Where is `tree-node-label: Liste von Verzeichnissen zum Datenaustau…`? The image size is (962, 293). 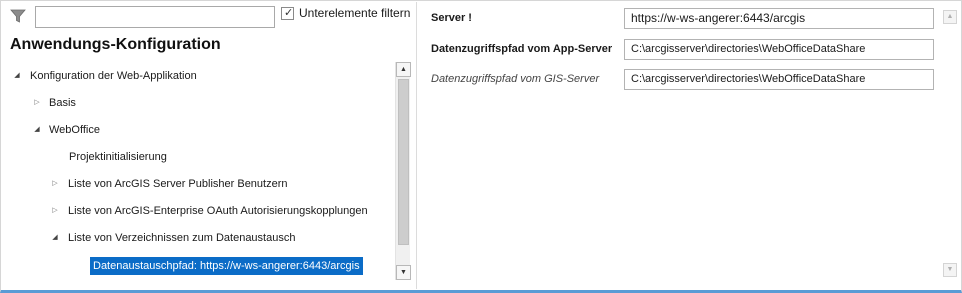
tree-node-label: Liste von Verzeichnissen zum Datenaustau… is located at coordinates (182, 238).